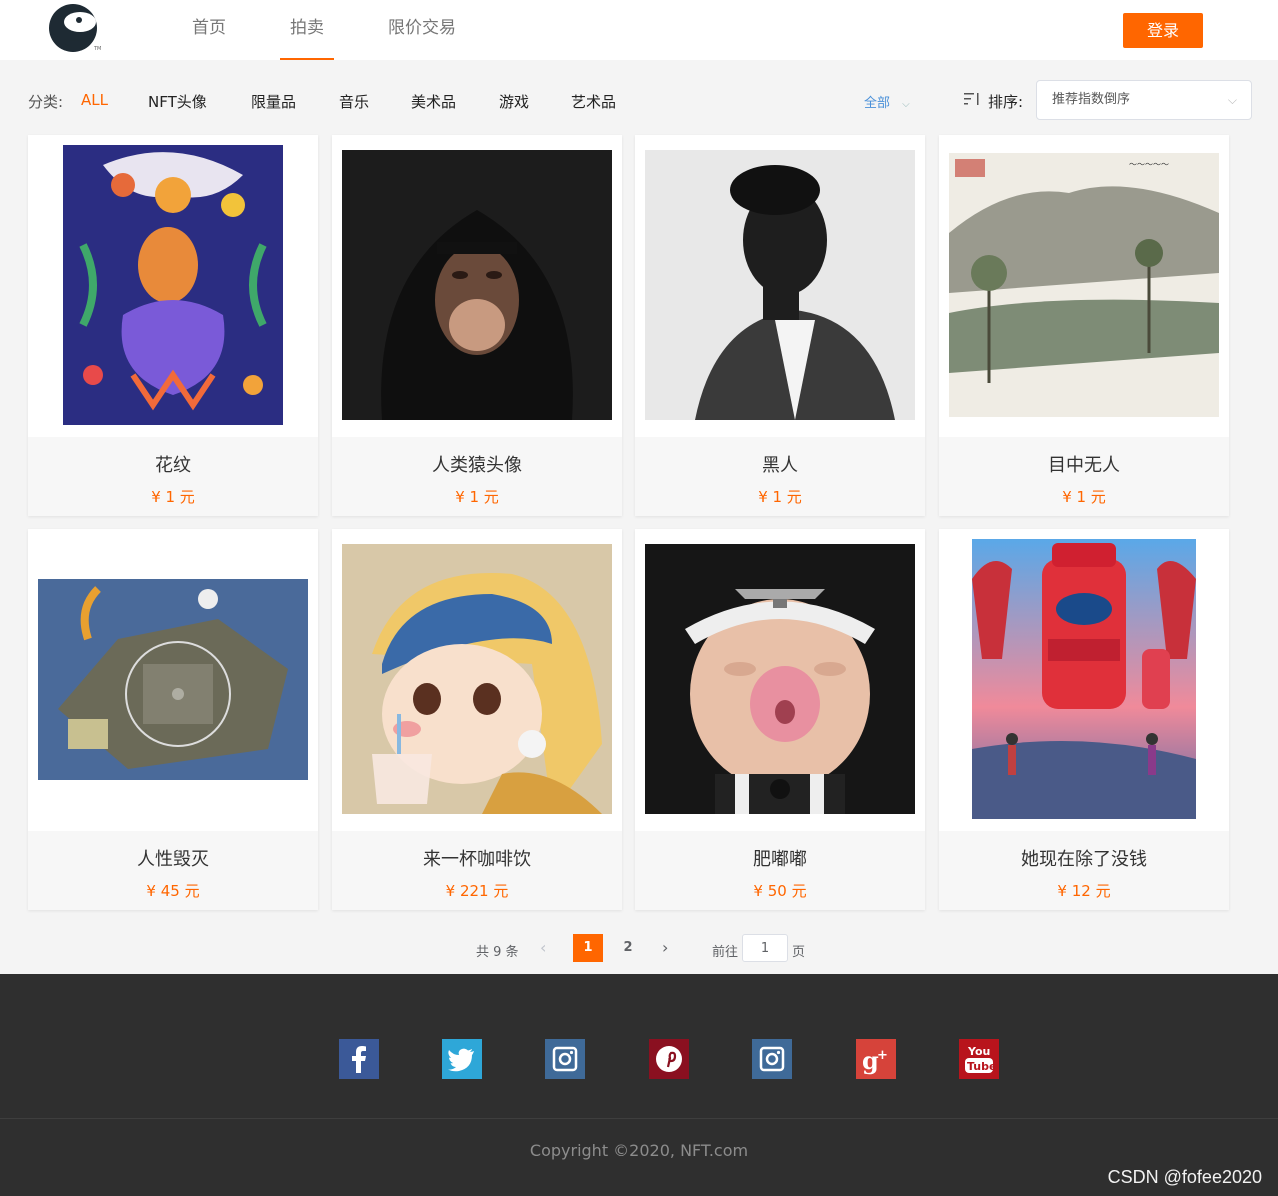 This screenshot has width=1278, height=1196. I want to click on product-name: 肥嘟嘟, so click(780, 859).